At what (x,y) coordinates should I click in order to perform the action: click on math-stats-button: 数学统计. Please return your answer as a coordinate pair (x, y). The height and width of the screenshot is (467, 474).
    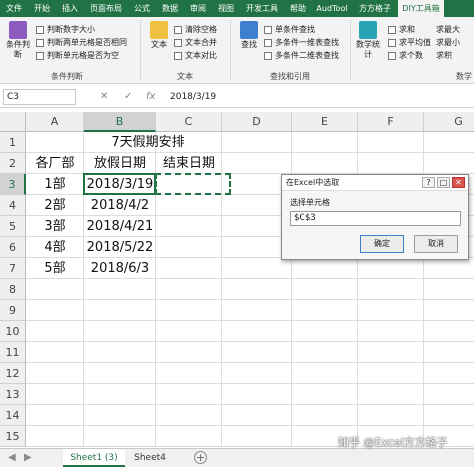
    Looking at the image, I should click on (368, 40).